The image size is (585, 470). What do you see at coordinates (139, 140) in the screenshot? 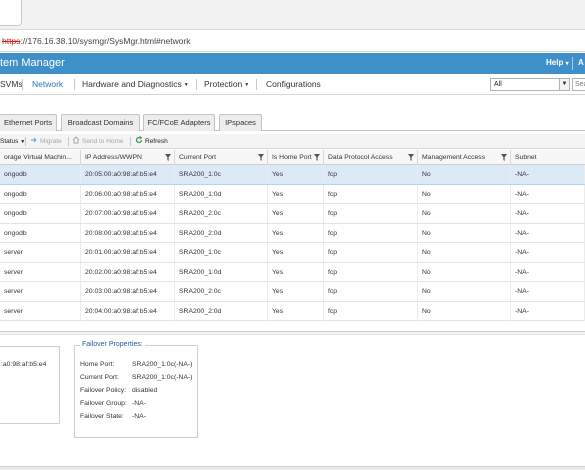
I see `refresh-icon` at bounding box center [139, 140].